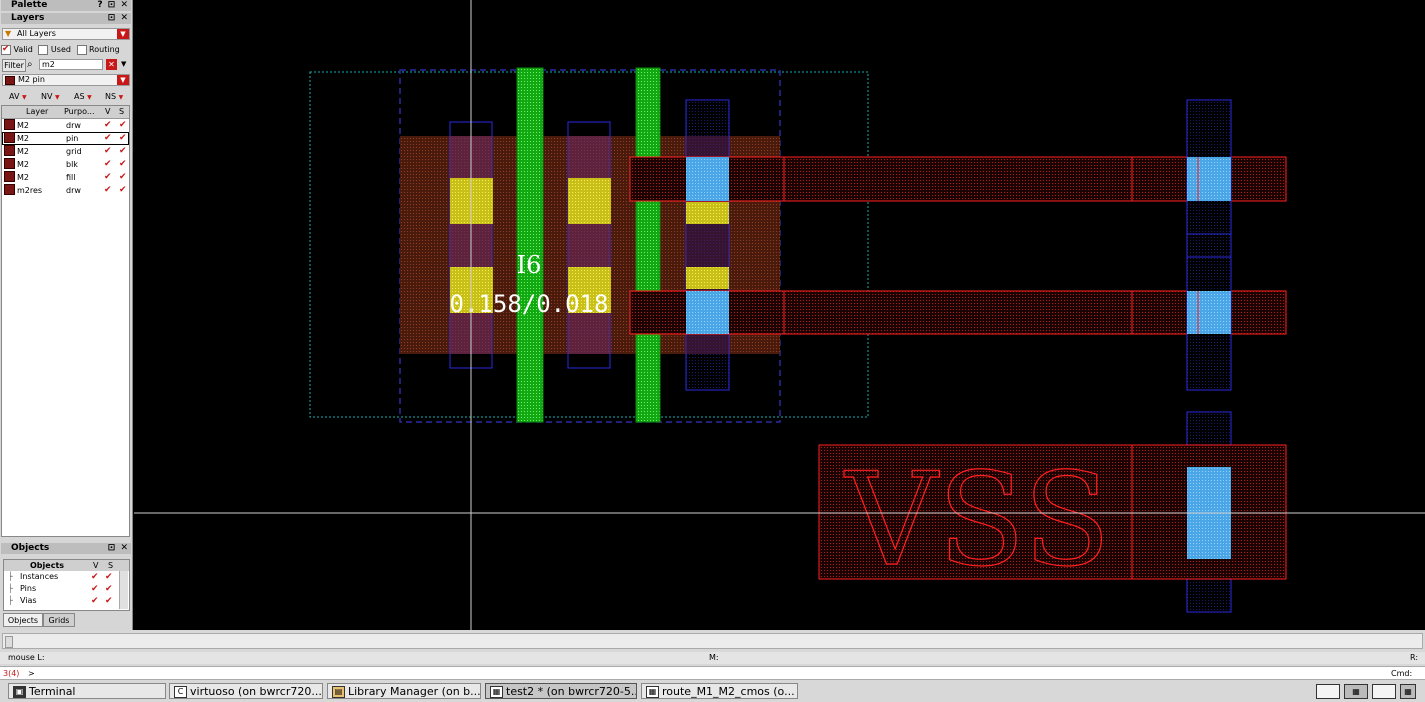  I want to click on used-checkbox, so click(43, 49).